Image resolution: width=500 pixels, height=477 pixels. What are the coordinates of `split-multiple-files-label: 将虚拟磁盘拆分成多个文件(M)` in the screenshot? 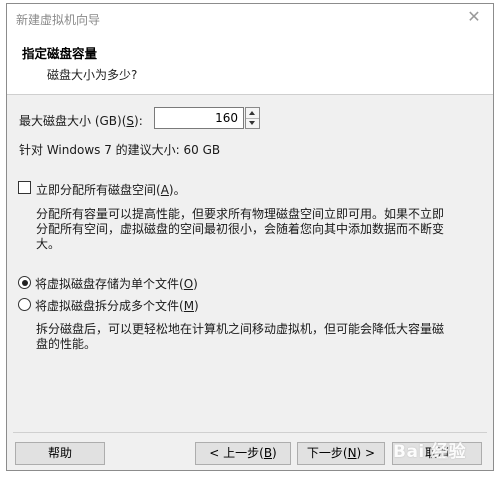 It's located at (117, 305).